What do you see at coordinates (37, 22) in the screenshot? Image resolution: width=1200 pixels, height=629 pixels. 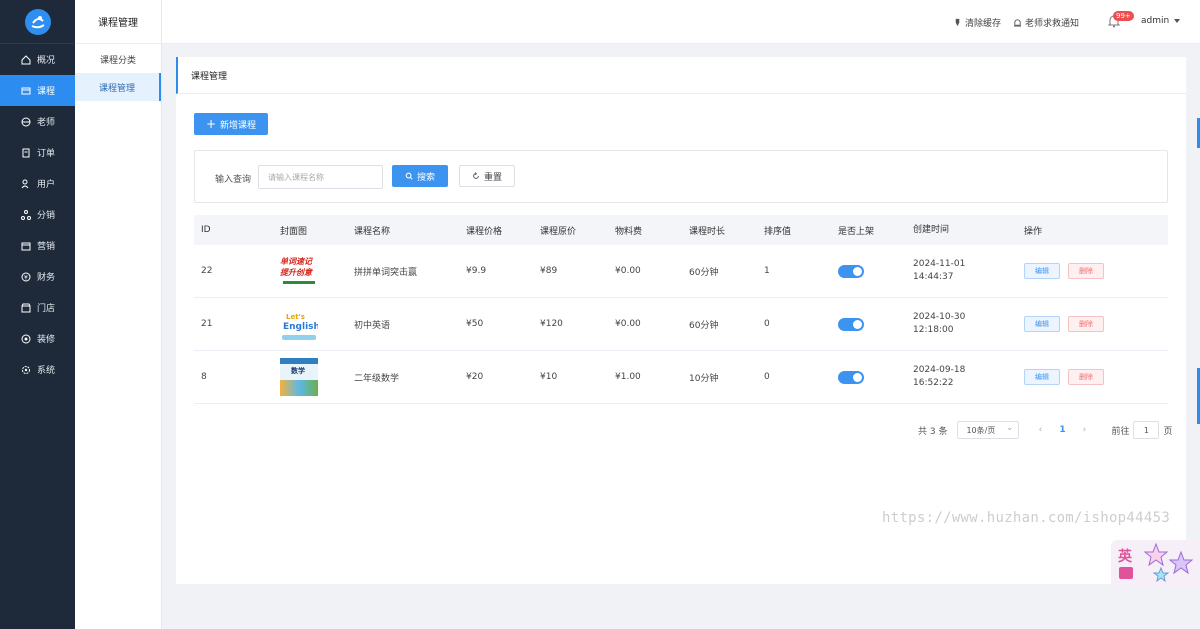 I see `app-logo` at bounding box center [37, 22].